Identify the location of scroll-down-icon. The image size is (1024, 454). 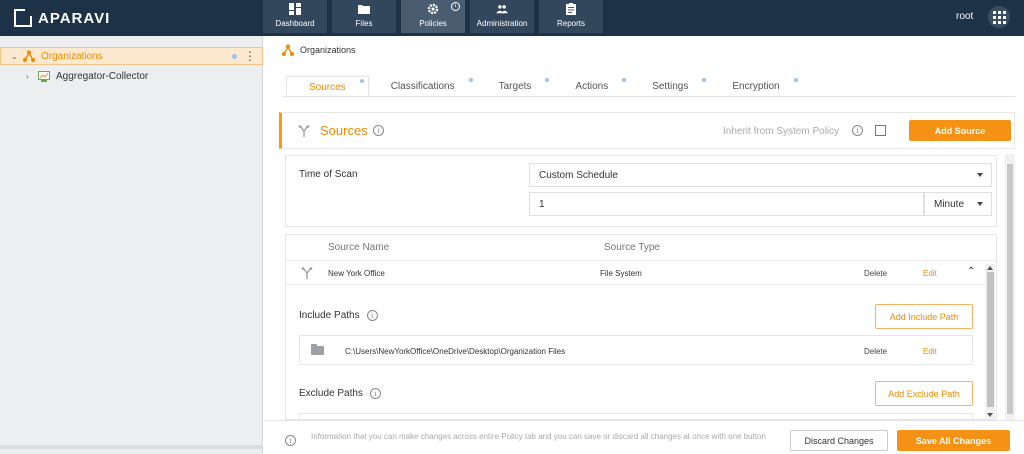
(990, 415).